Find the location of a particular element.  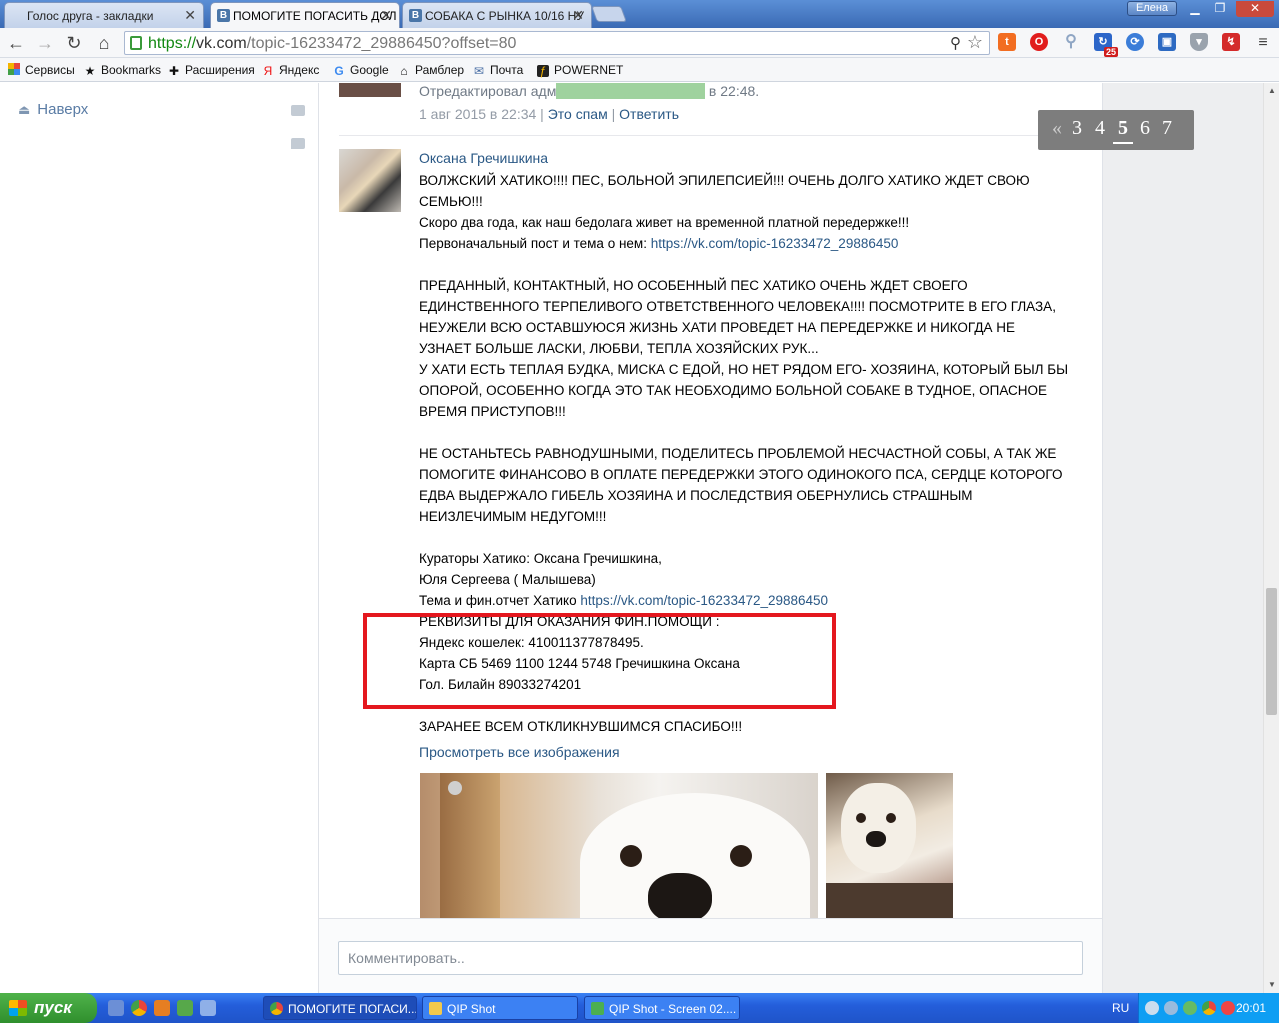

bookmark-pochta: ✉ Почта is located at coordinates (498, 70).